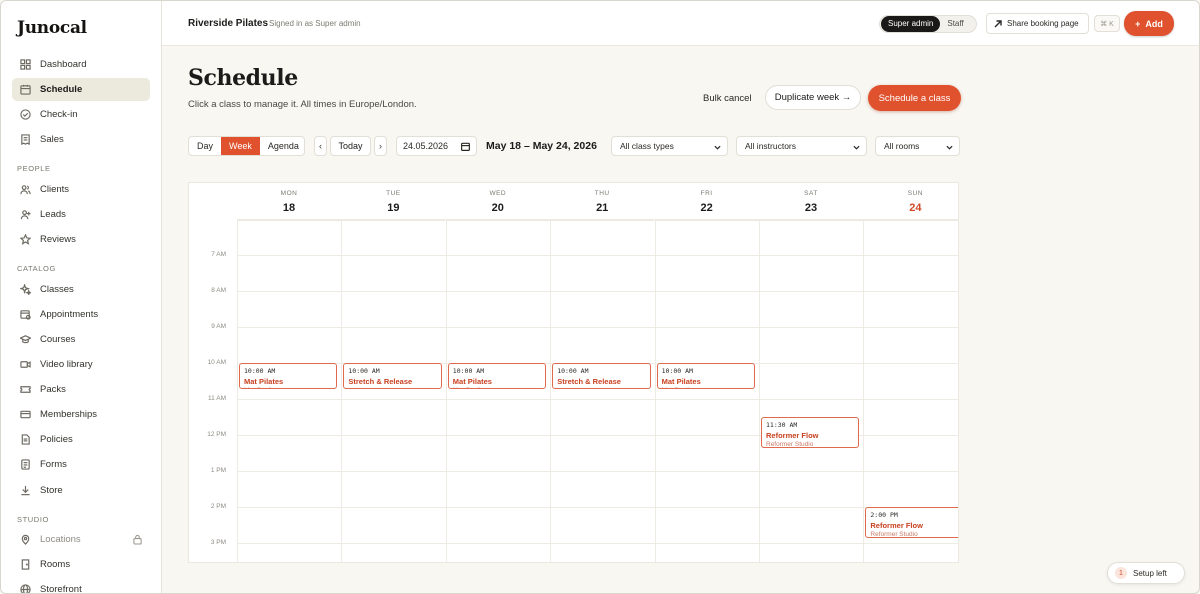 Image resolution: width=1200 pixels, height=594 pixels. What do you see at coordinates (25, 464) in the screenshot?
I see `form-icon` at bounding box center [25, 464].